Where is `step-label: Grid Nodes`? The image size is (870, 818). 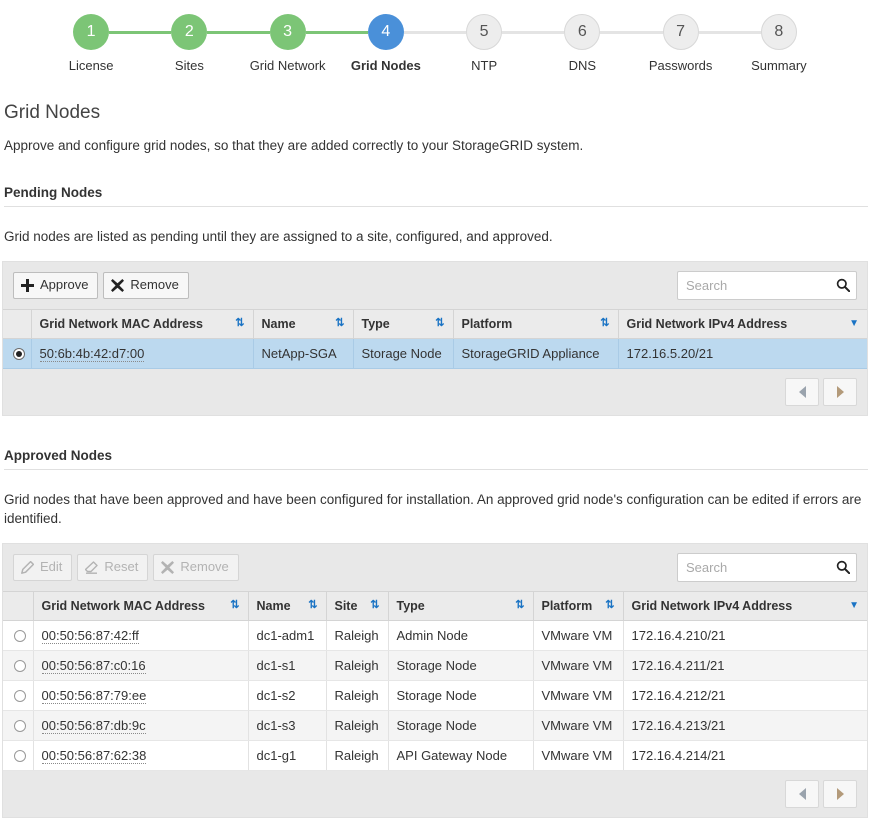 step-label: Grid Nodes is located at coordinates (385, 65).